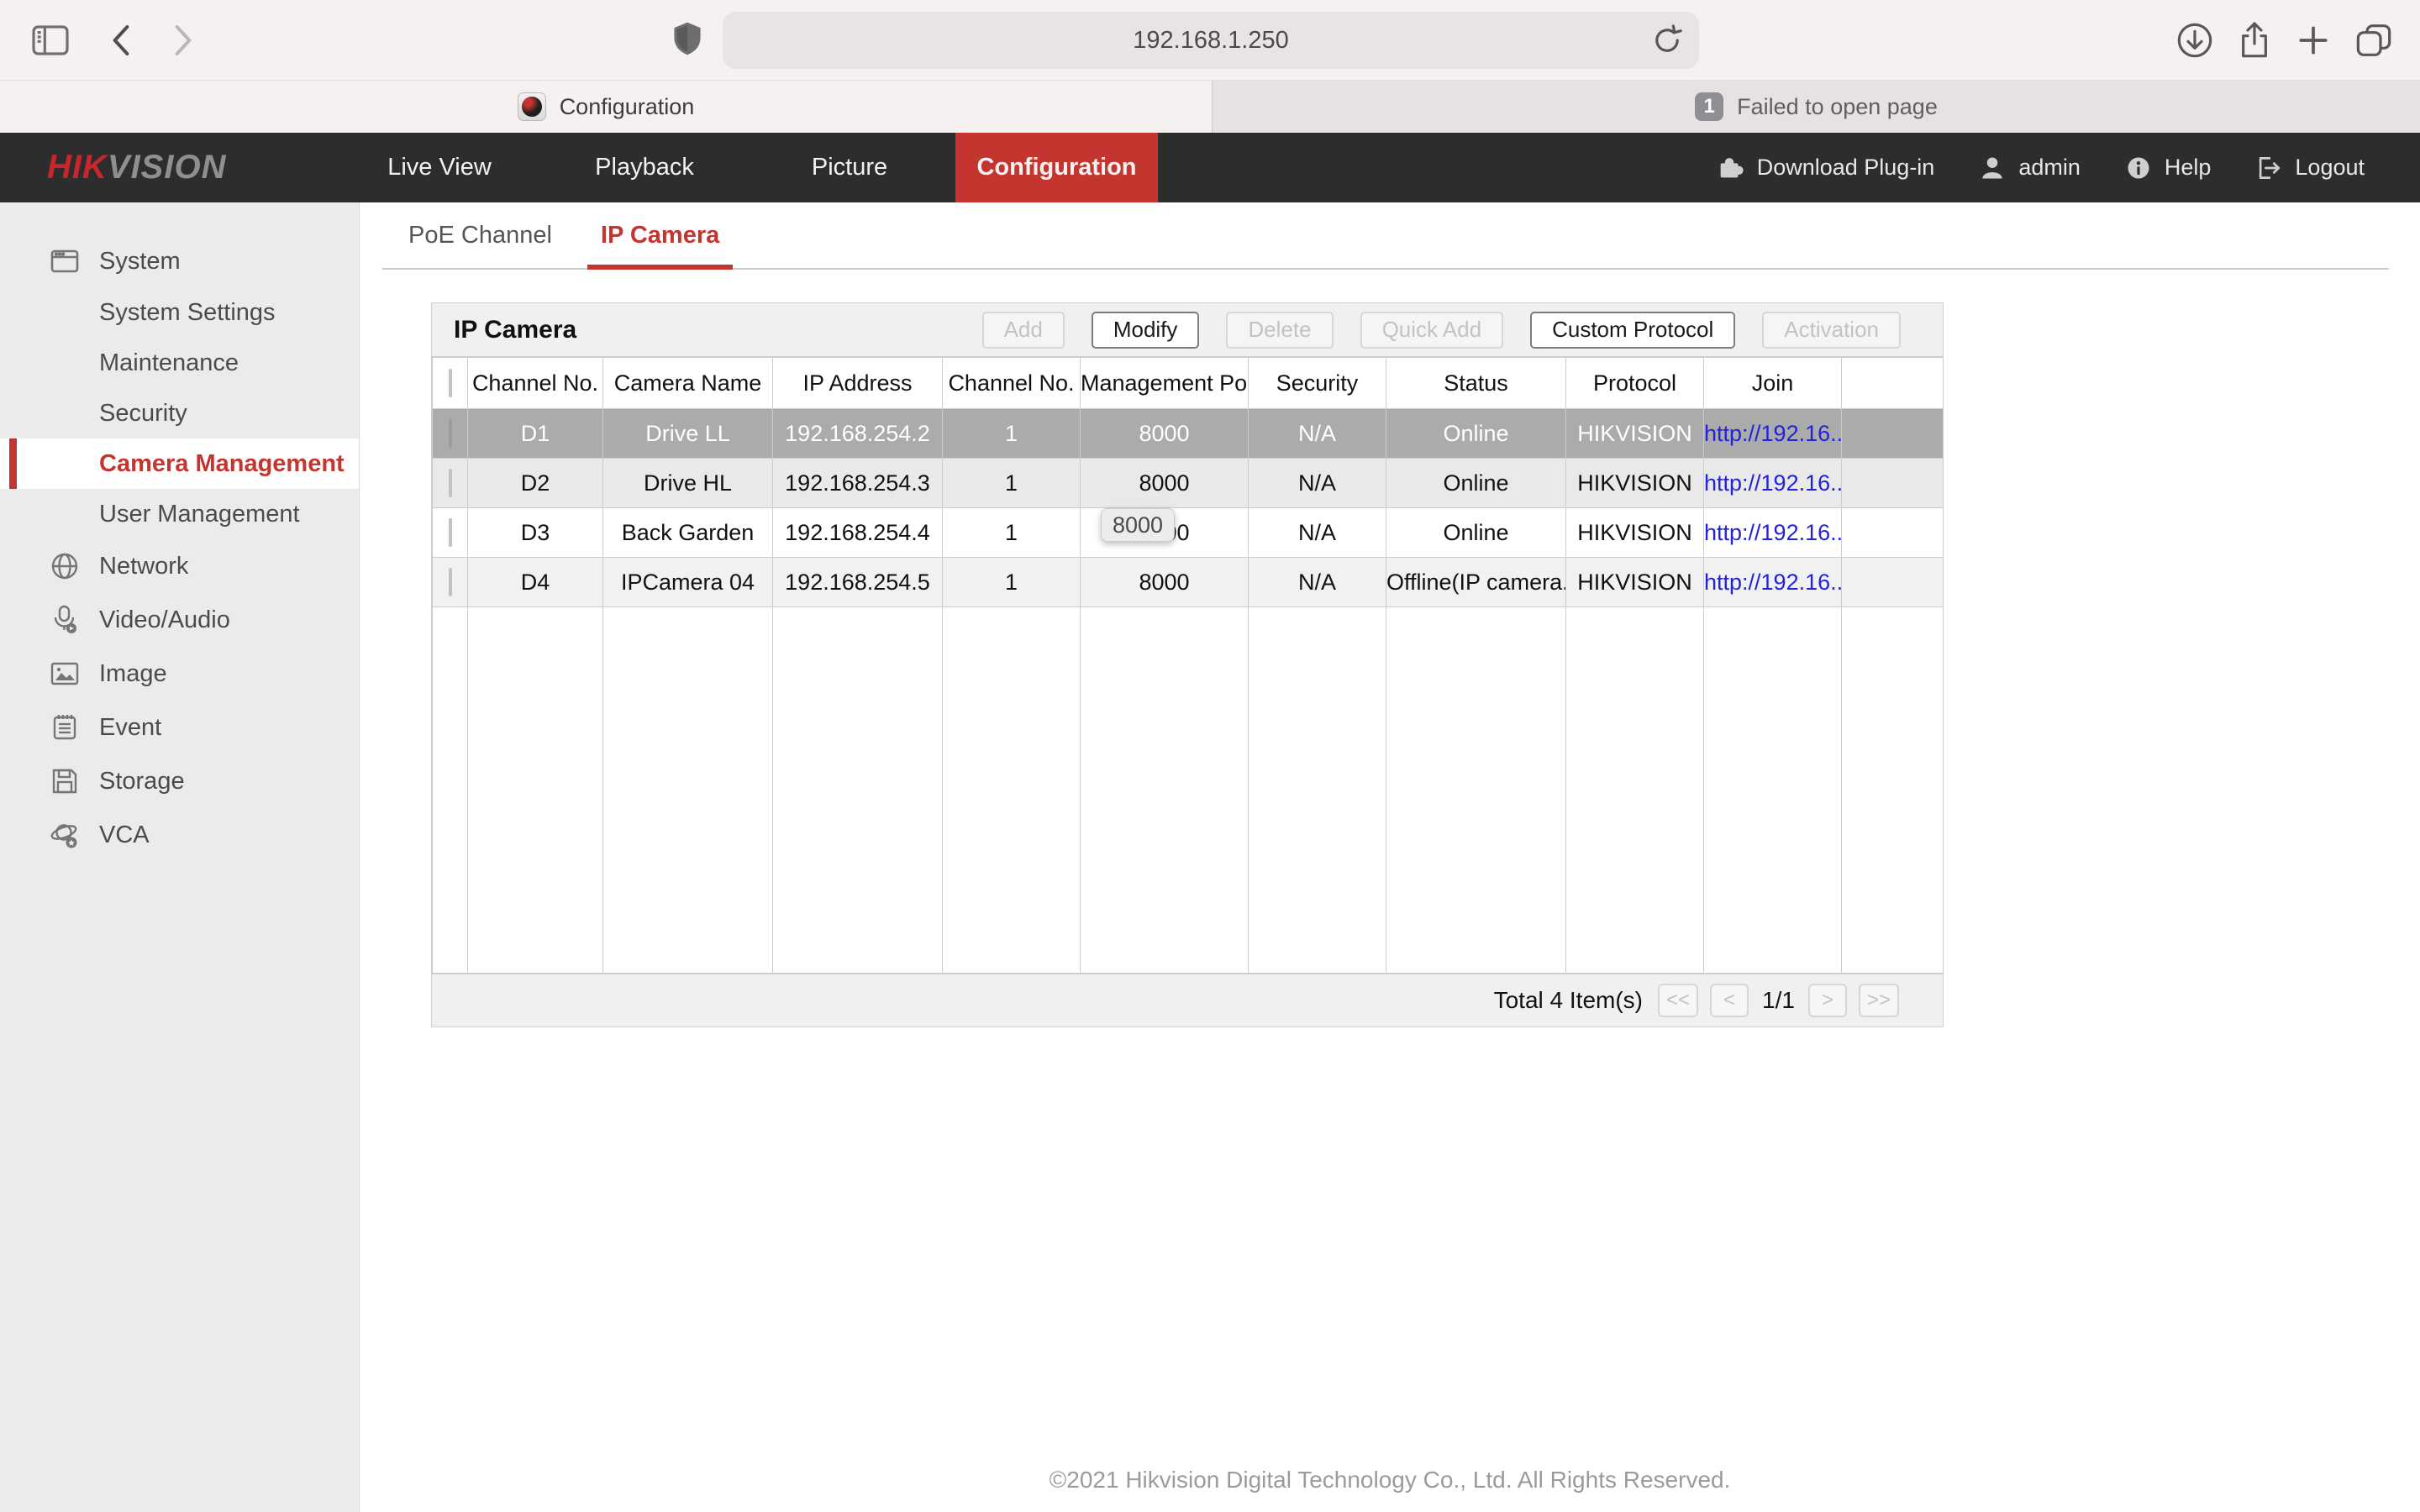 This screenshot has width=2420, height=1512. What do you see at coordinates (180, 727) in the screenshot?
I see `sidebar-item-event: Event` at bounding box center [180, 727].